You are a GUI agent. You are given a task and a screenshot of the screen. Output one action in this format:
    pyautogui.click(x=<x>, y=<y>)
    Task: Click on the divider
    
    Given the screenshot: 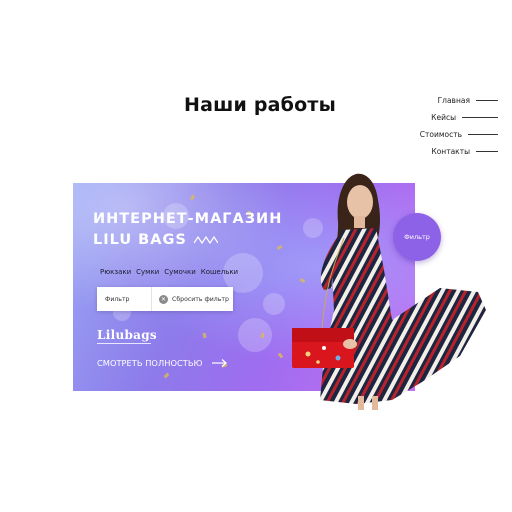 What is the action you would take?
    pyautogui.click(x=124, y=343)
    